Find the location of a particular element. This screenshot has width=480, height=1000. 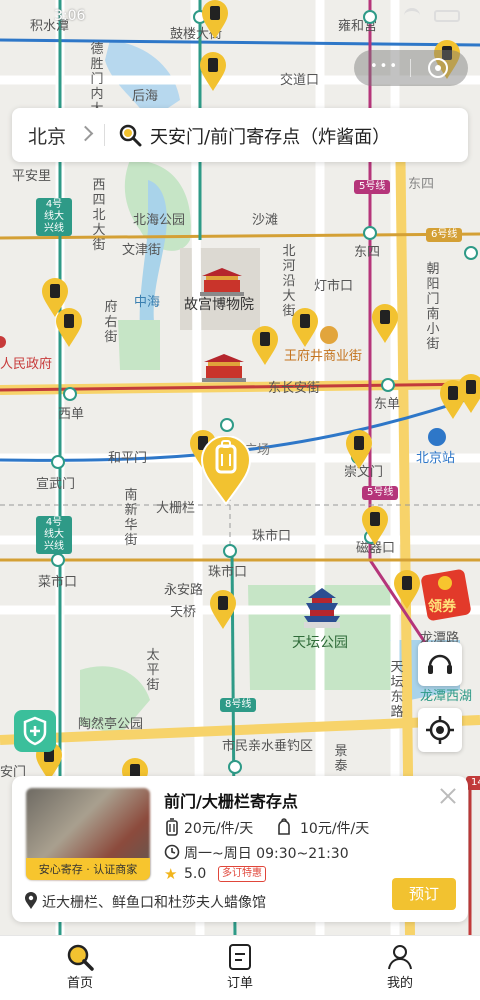

search-home-icon is located at coordinates (80, 957).